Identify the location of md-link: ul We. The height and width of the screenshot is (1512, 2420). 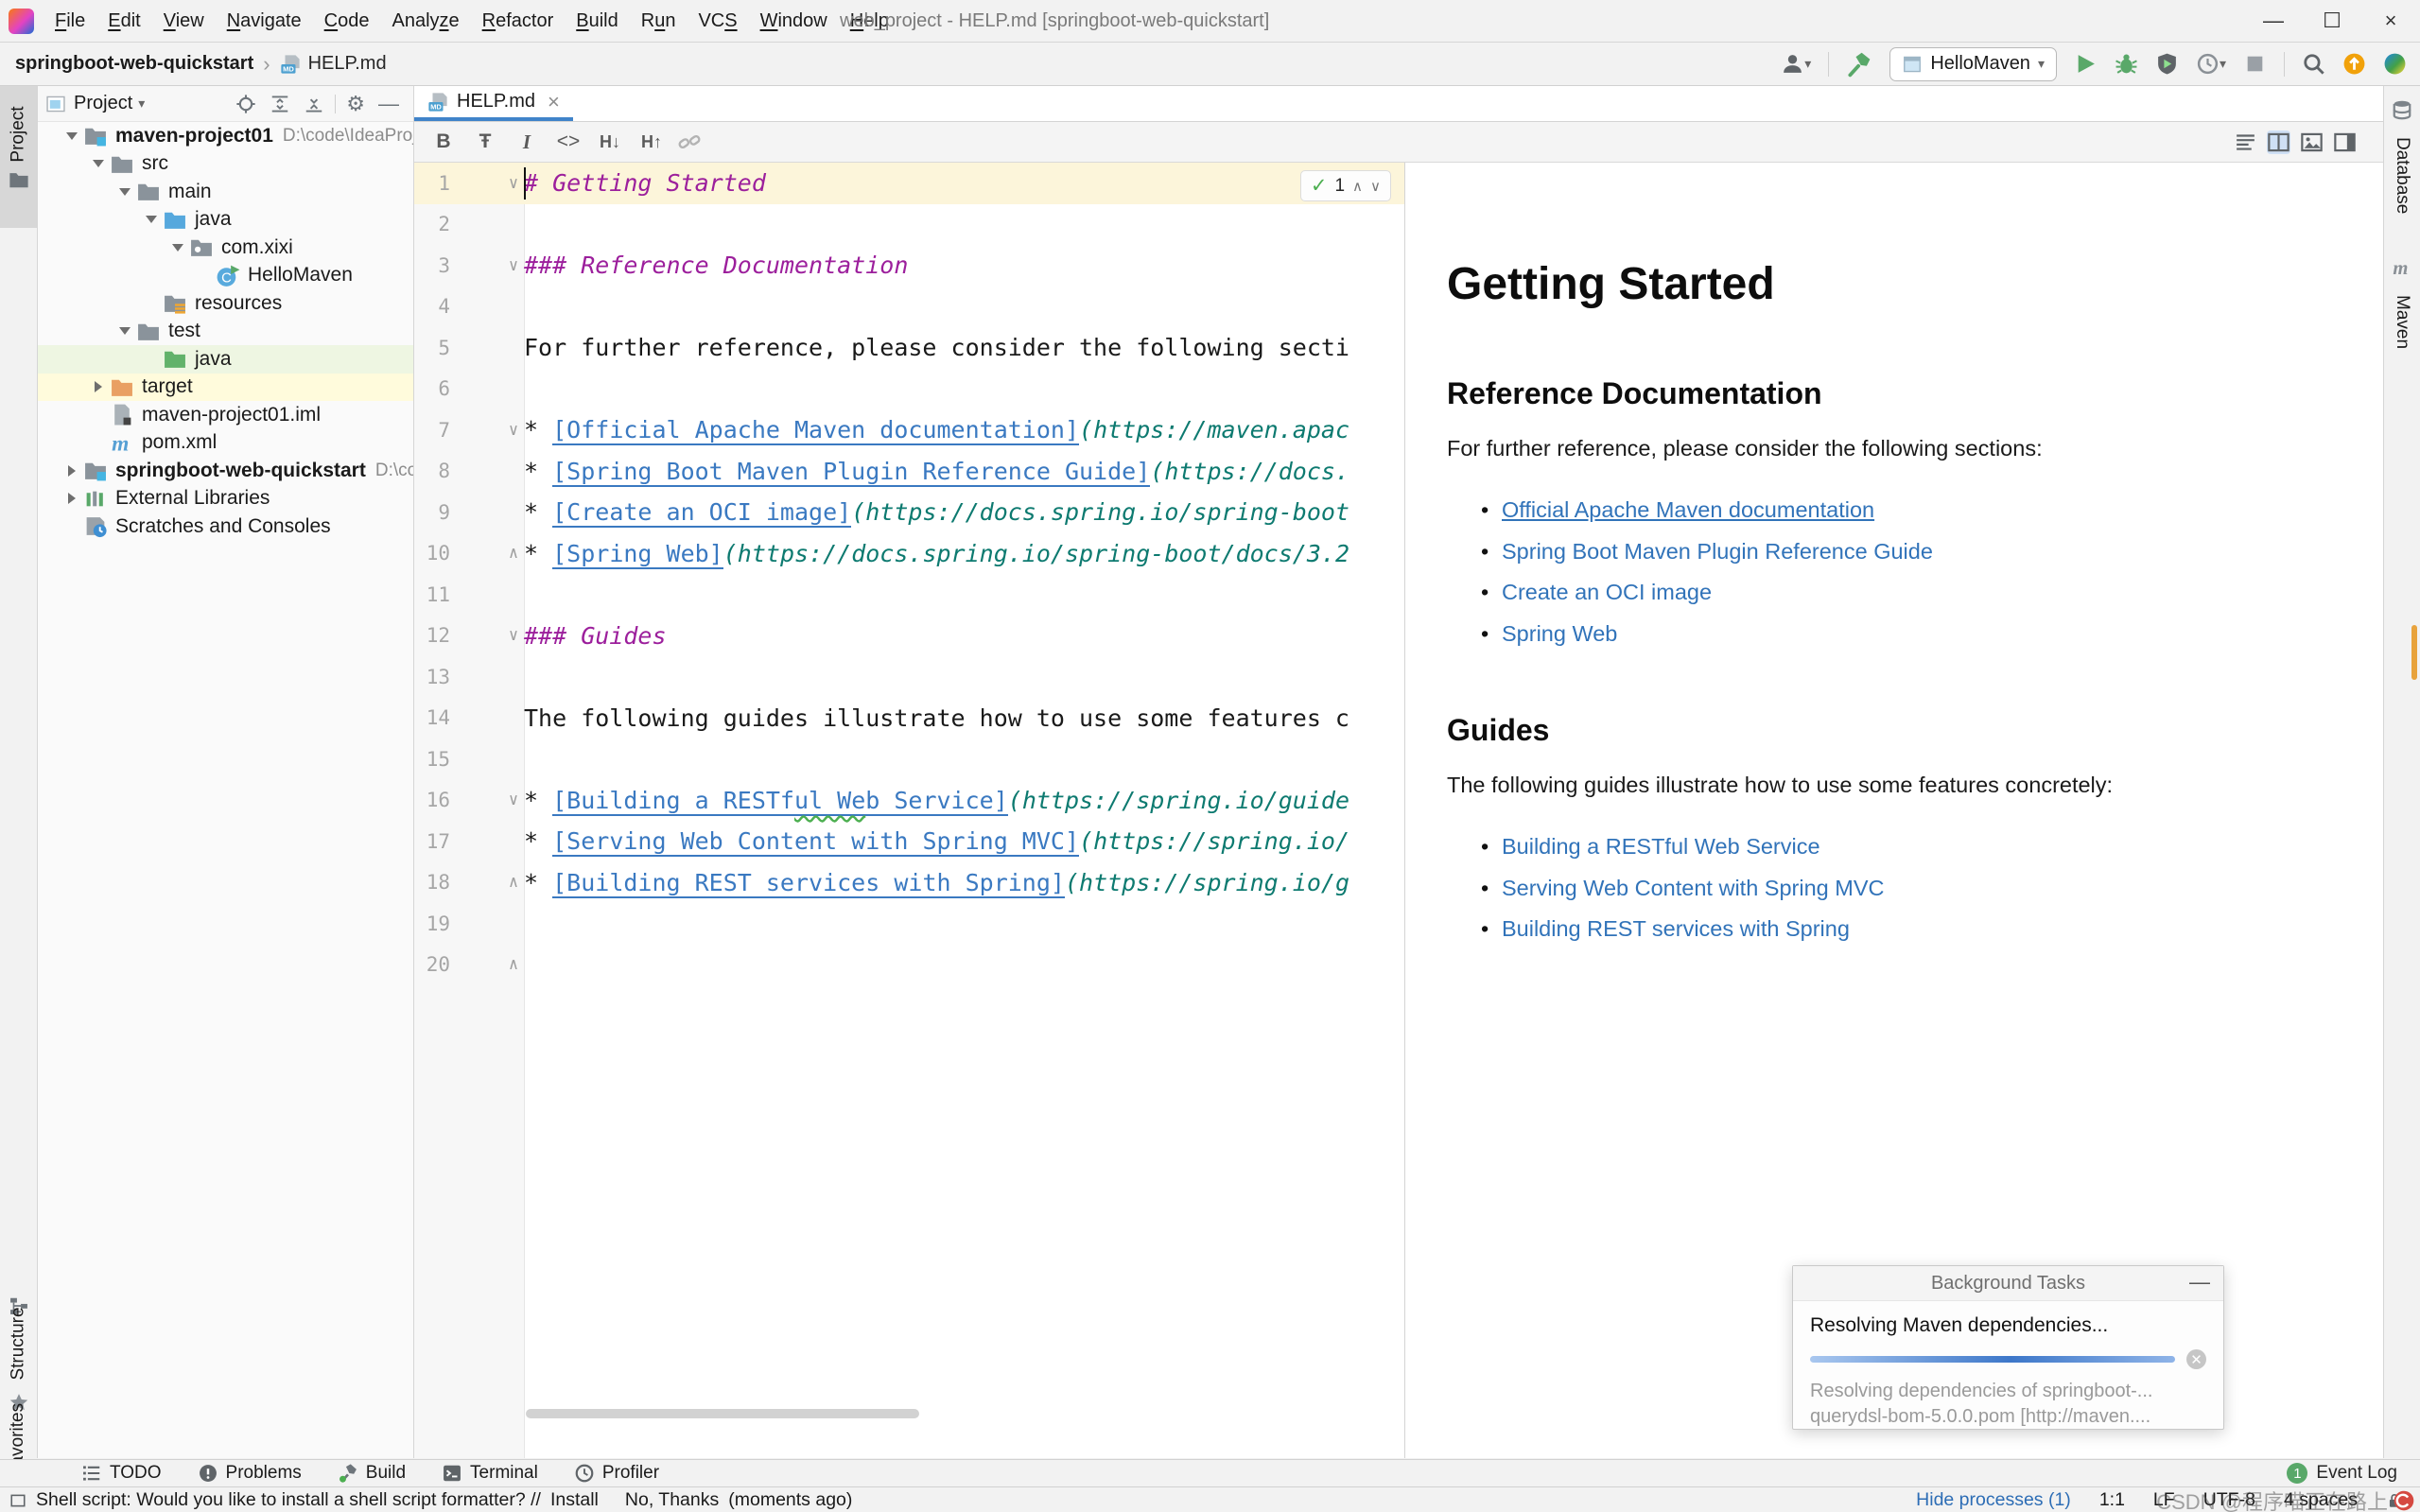
(829, 801).